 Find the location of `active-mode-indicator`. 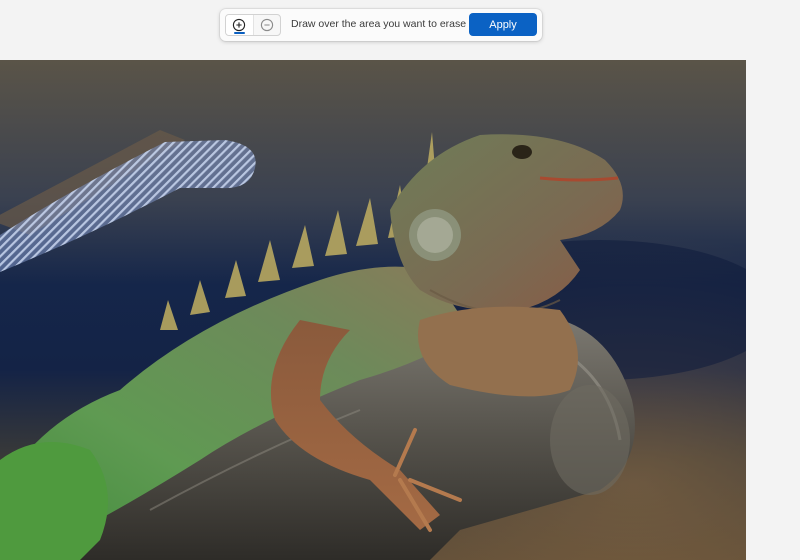

active-mode-indicator is located at coordinates (239, 33).